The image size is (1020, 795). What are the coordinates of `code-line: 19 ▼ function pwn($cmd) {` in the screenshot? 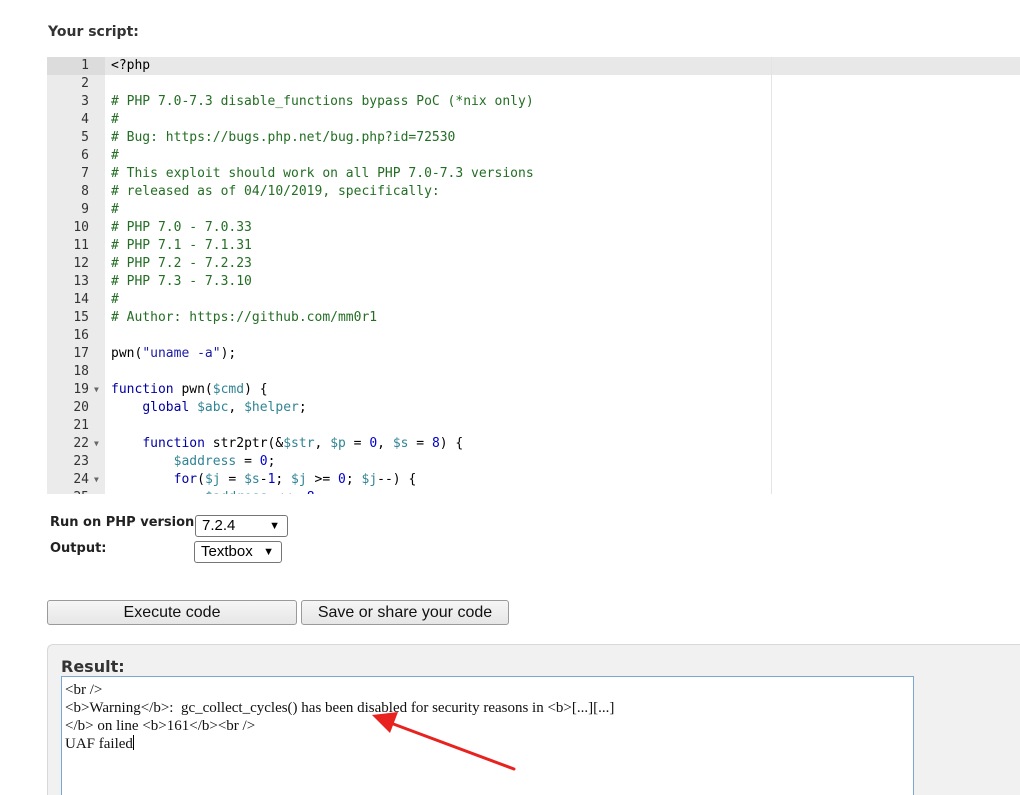 It's located at (533, 390).